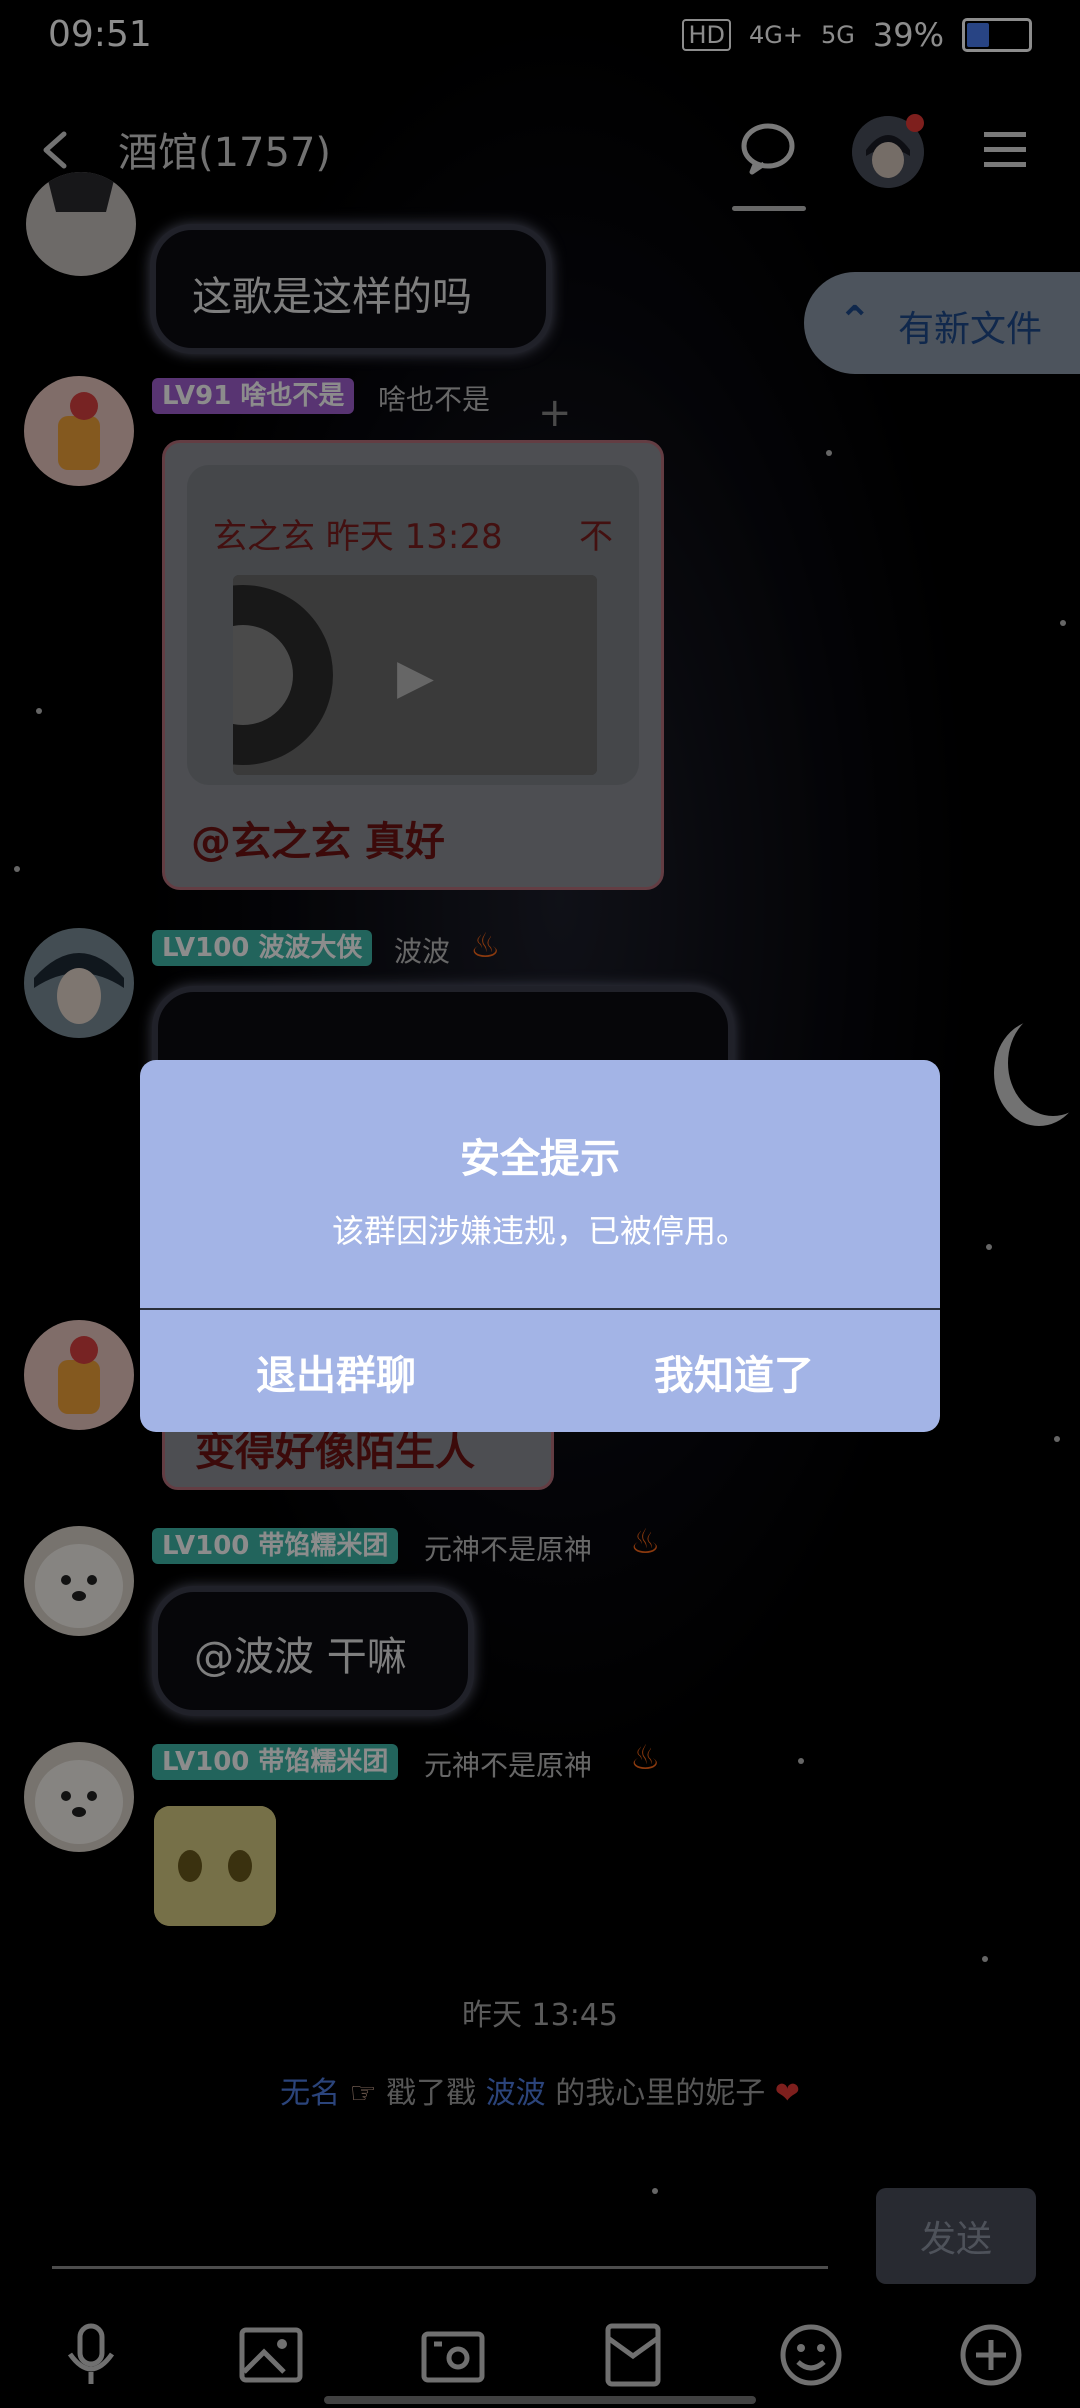 Image resolution: width=1080 pixels, height=2408 pixels. What do you see at coordinates (734, 1372) in the screenshot?
I see `acknowledge-button: 我知道了` at bounding box center [734, 1372].